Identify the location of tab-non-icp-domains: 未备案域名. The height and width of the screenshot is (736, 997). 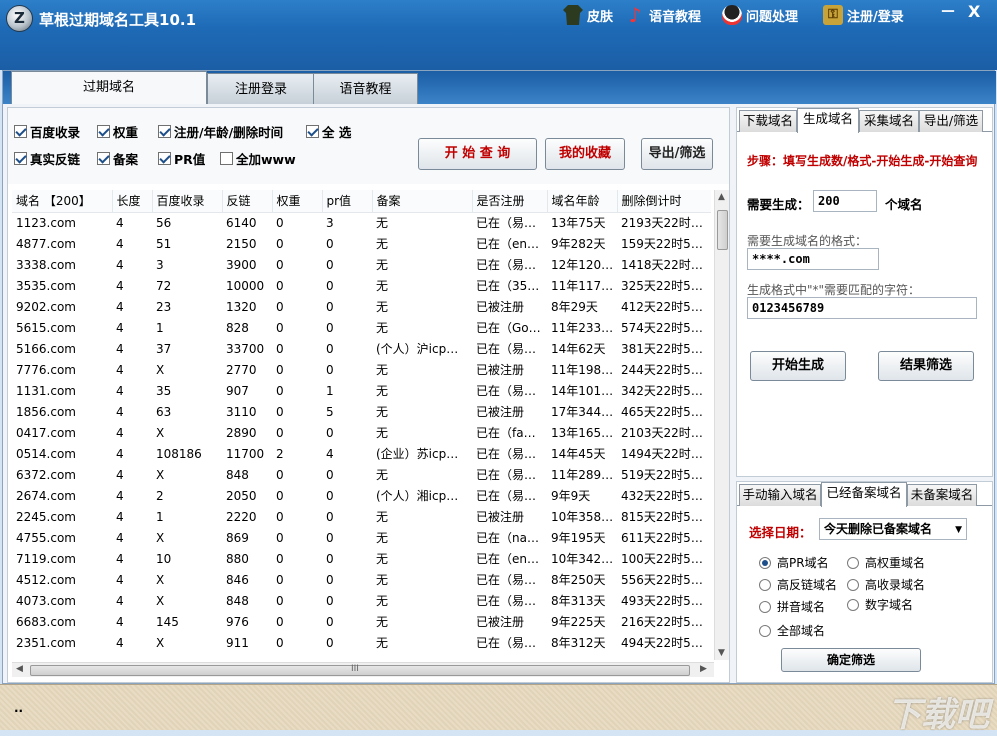
(942, 495).